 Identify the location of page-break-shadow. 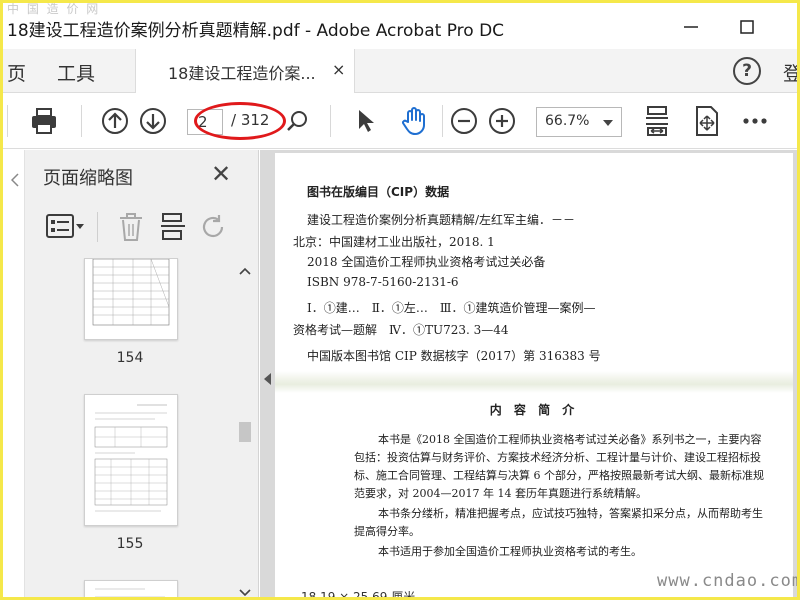
(534, 382).